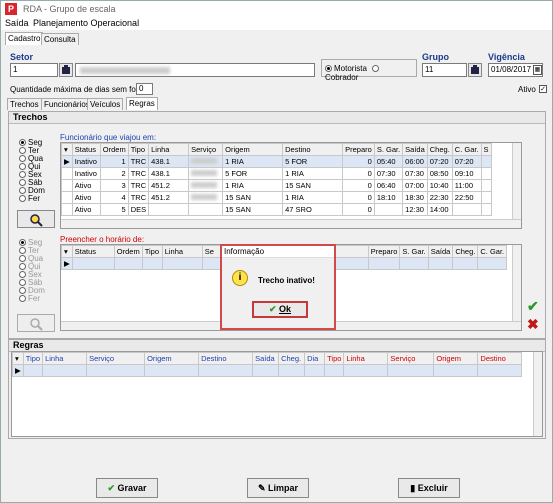 This screenshot has width=553, height=503. I want to click on calendar-icon: ▦, so click(537, 70).